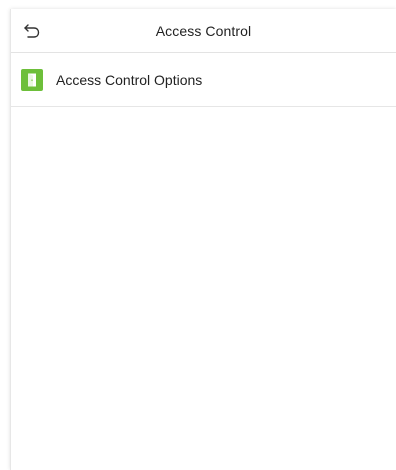 The height and width of the screenshot is (470, 396). I want to click on page-title: Access Control, so click(203, 30).